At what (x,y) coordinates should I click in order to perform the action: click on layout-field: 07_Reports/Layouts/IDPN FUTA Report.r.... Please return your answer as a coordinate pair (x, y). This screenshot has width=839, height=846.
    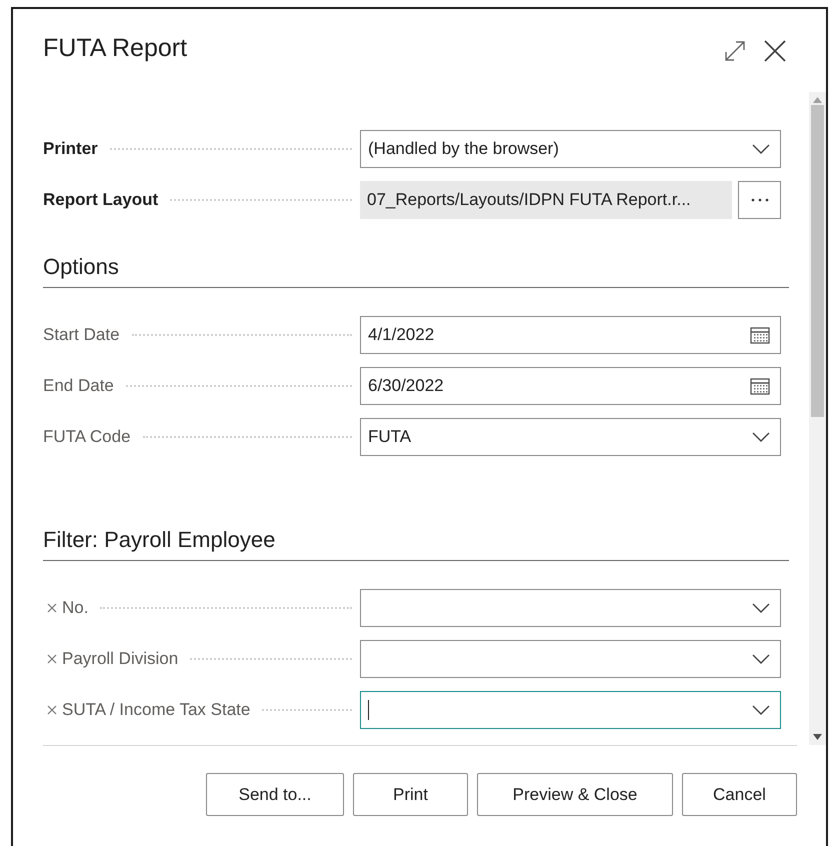
    Looking at the image, I should click on (546, 200).